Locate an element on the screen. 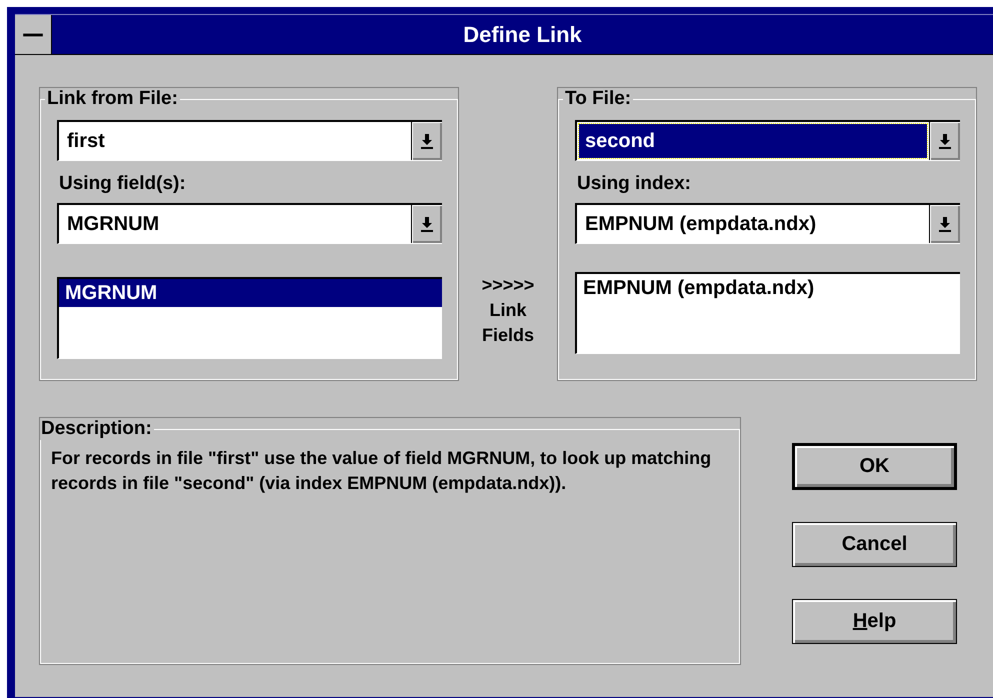 This screenshot has width=993, height=698. dropdown: EMPNUM (empdata.ndx) is located at coordinates (767, 223).